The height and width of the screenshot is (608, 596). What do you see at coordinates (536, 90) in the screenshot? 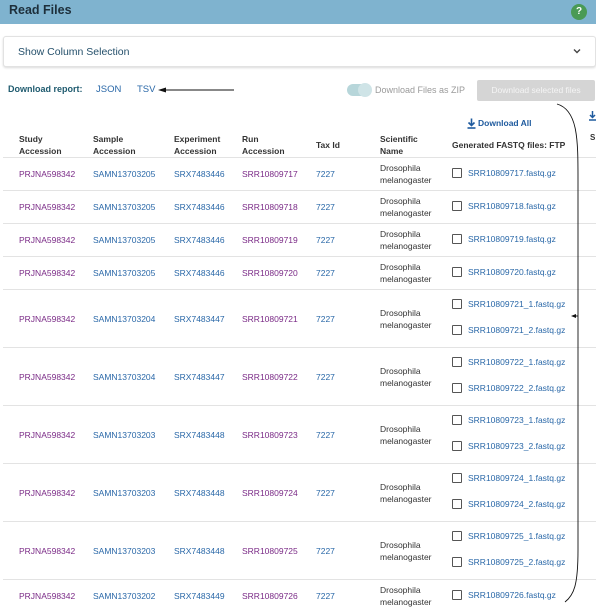
I see `download-selected-files-button: Download selected files` at bounding box center [536, 90].